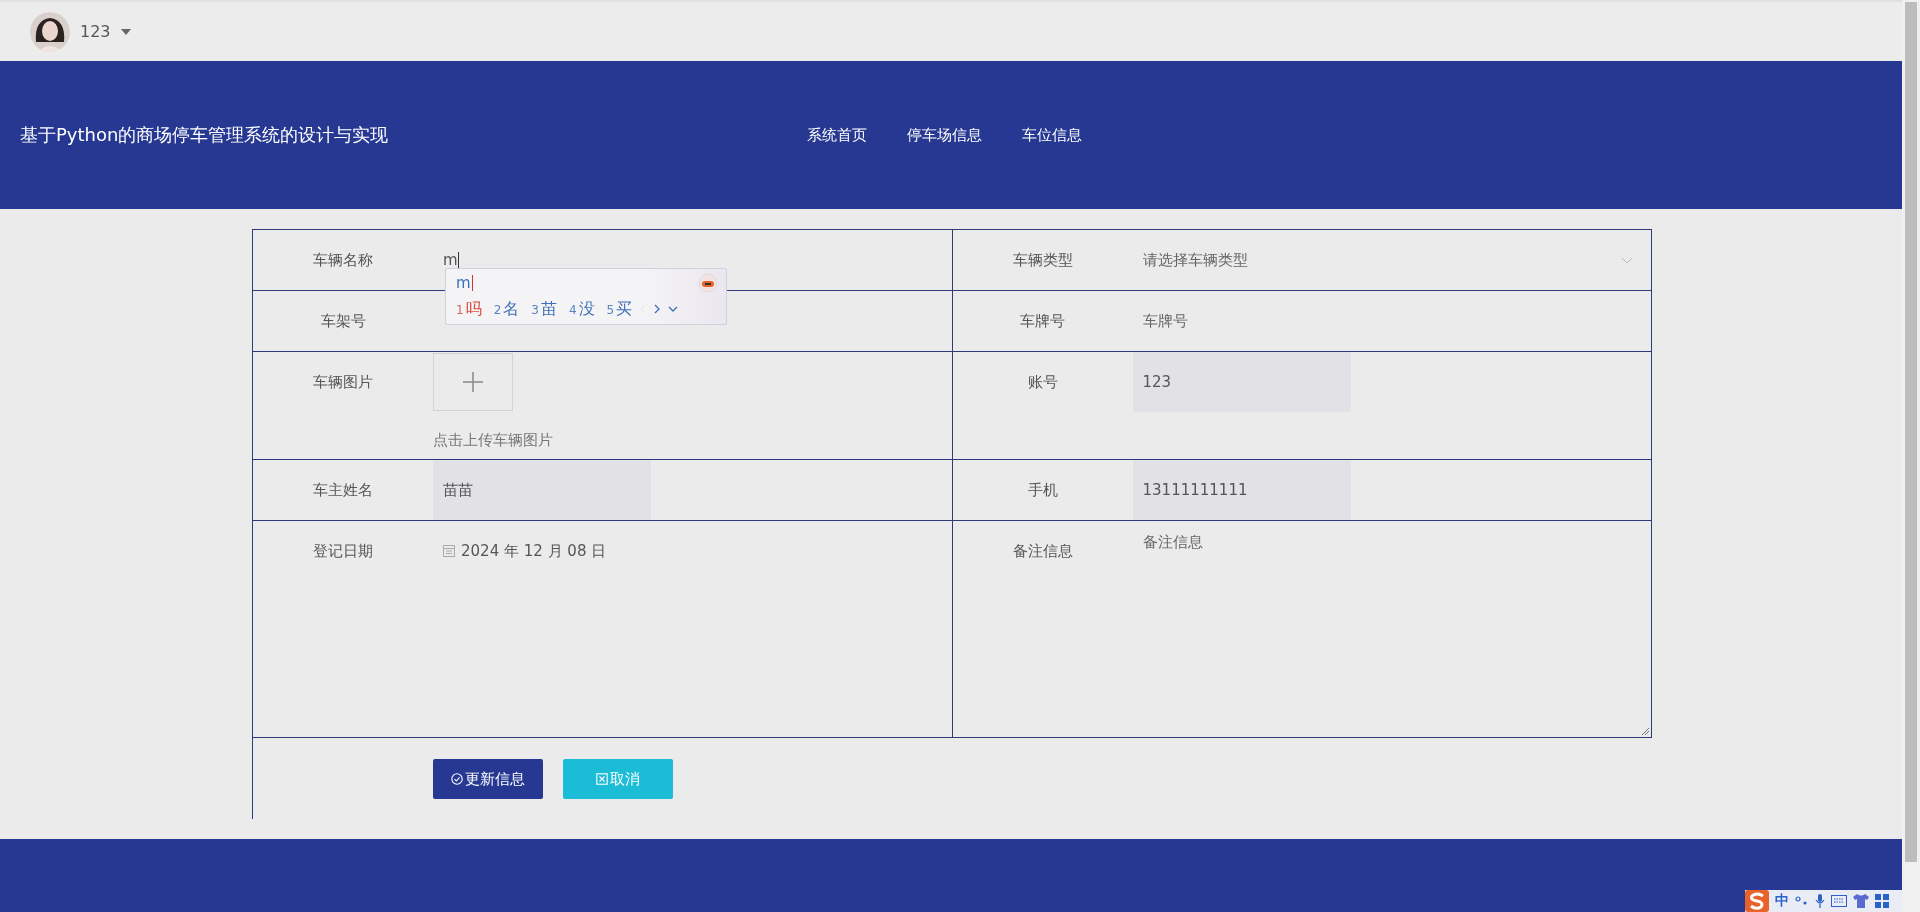 The image size is (1920, 912). I want to click on field-label: 车架号, so click(343, 321).